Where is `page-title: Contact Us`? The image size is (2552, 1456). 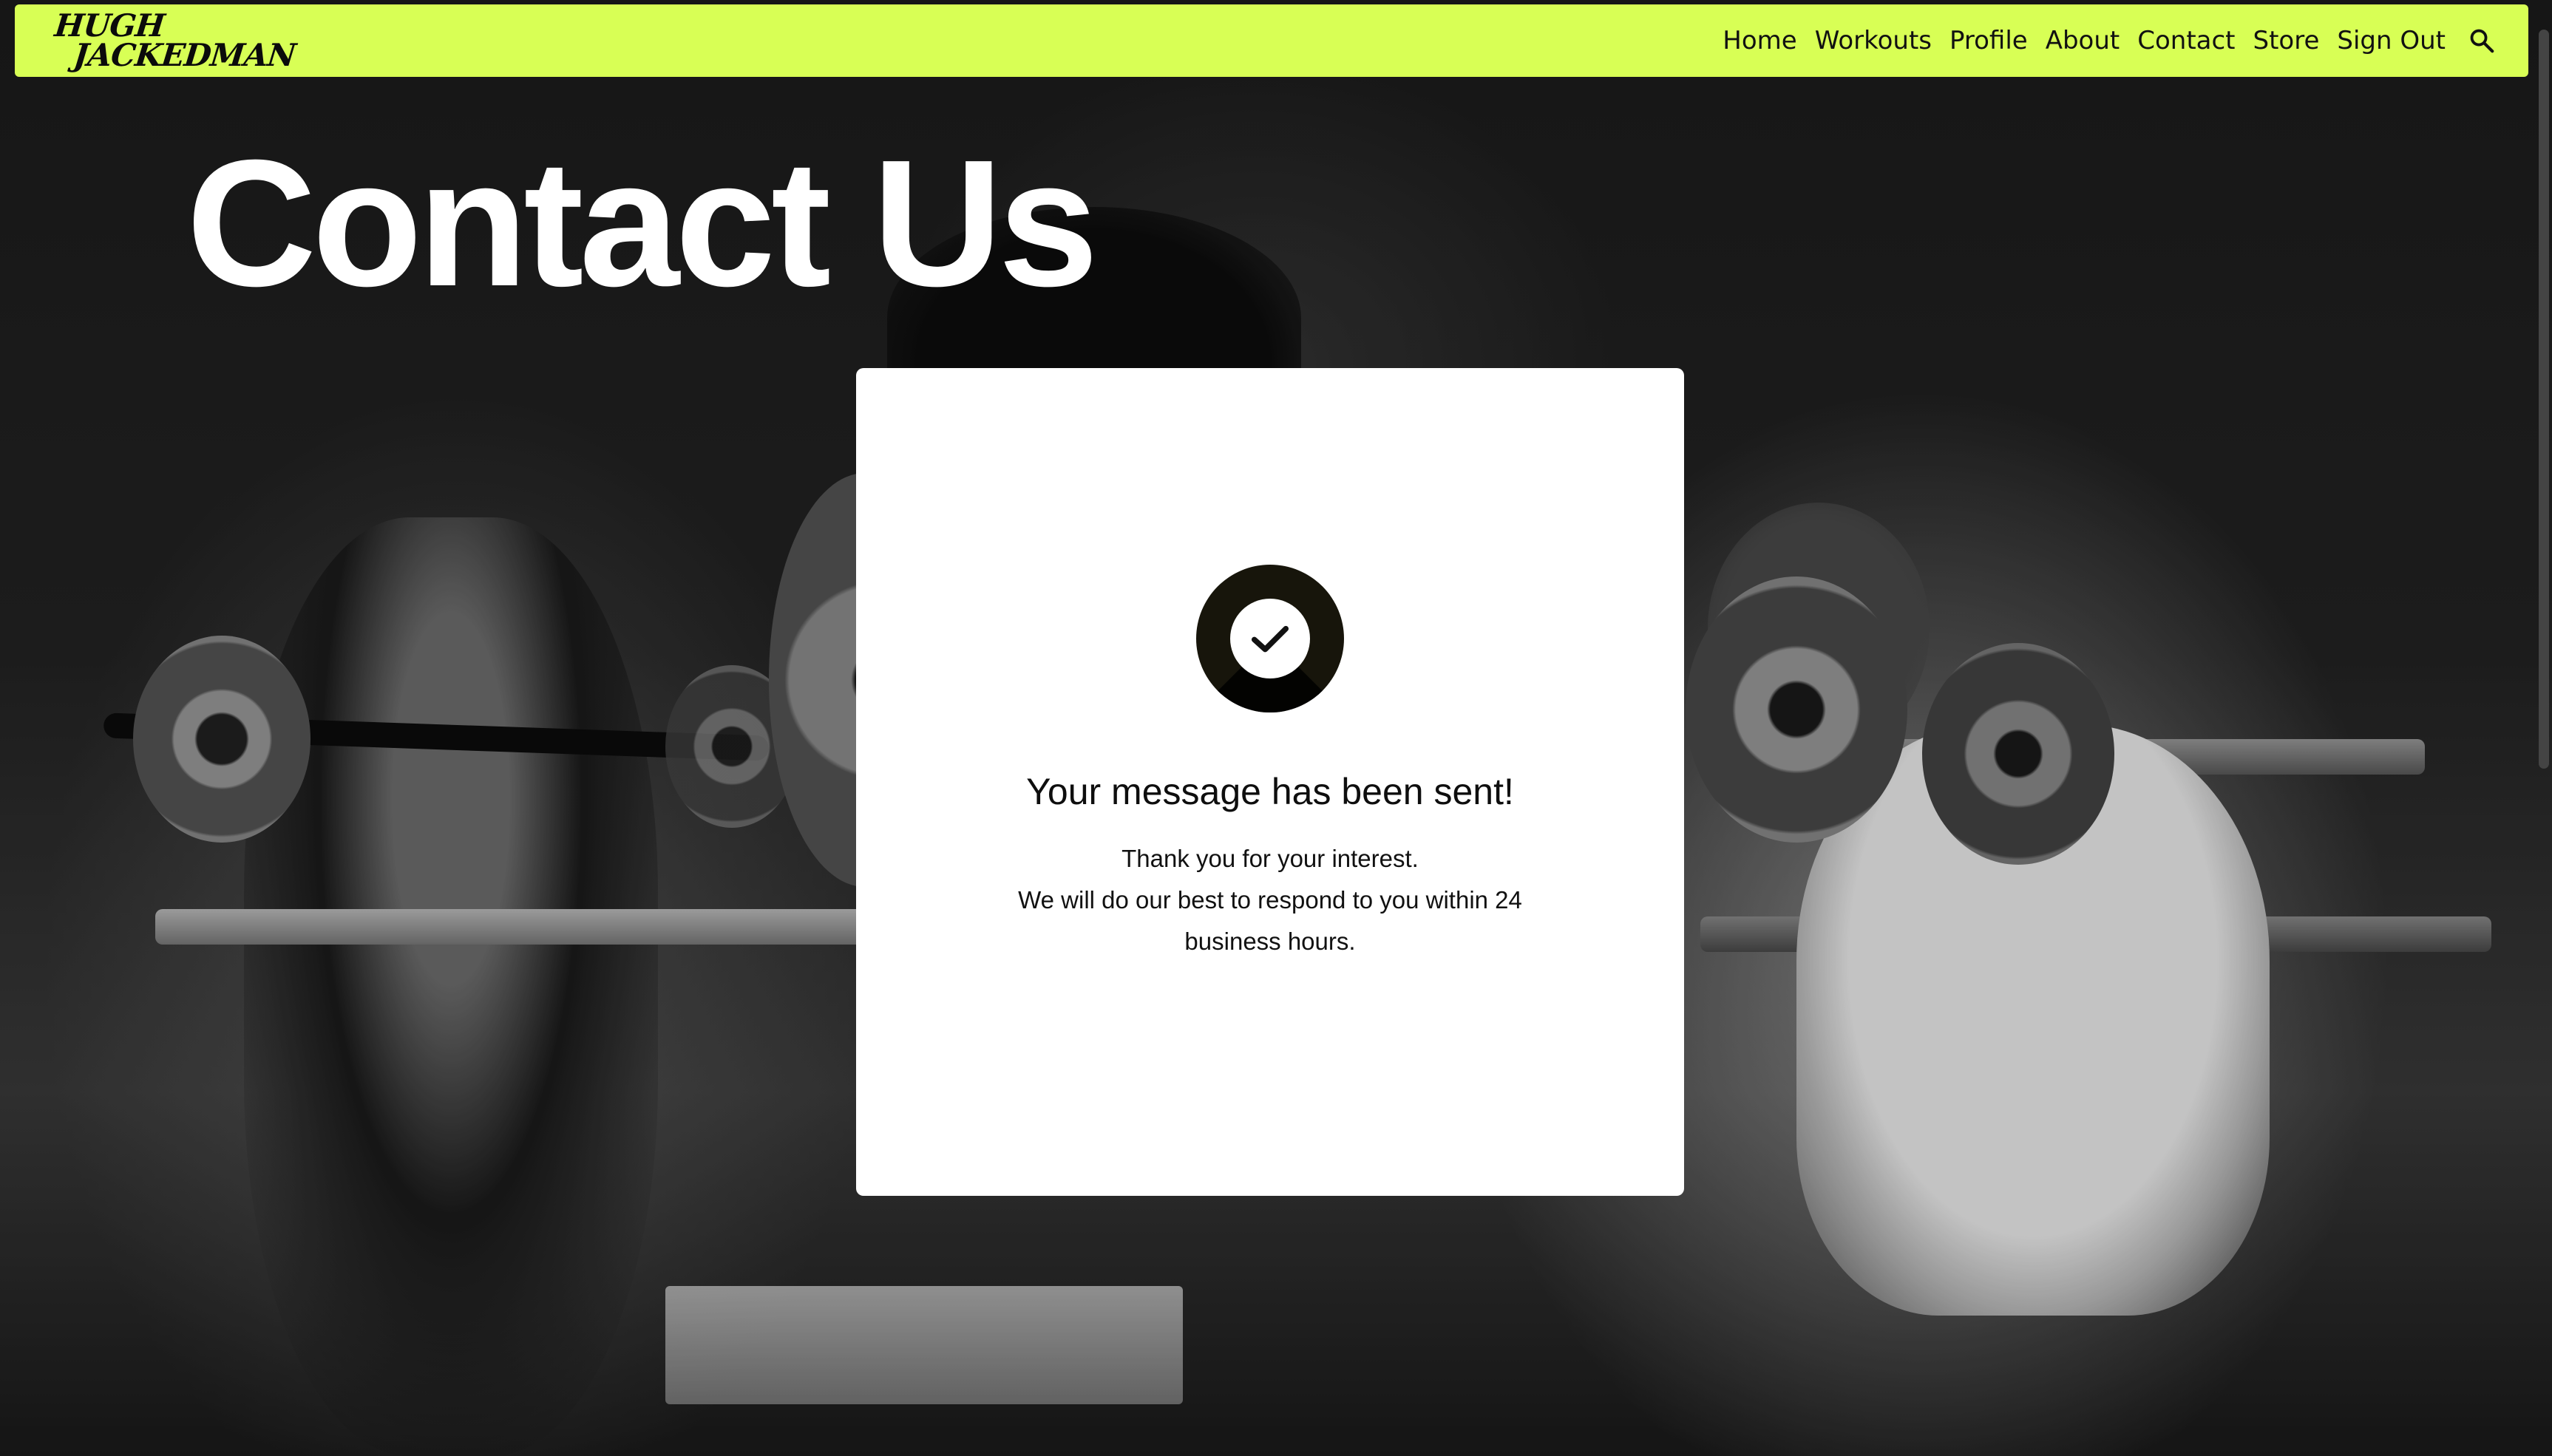
page-title: Contact Us is located at coordinates (642, 223).